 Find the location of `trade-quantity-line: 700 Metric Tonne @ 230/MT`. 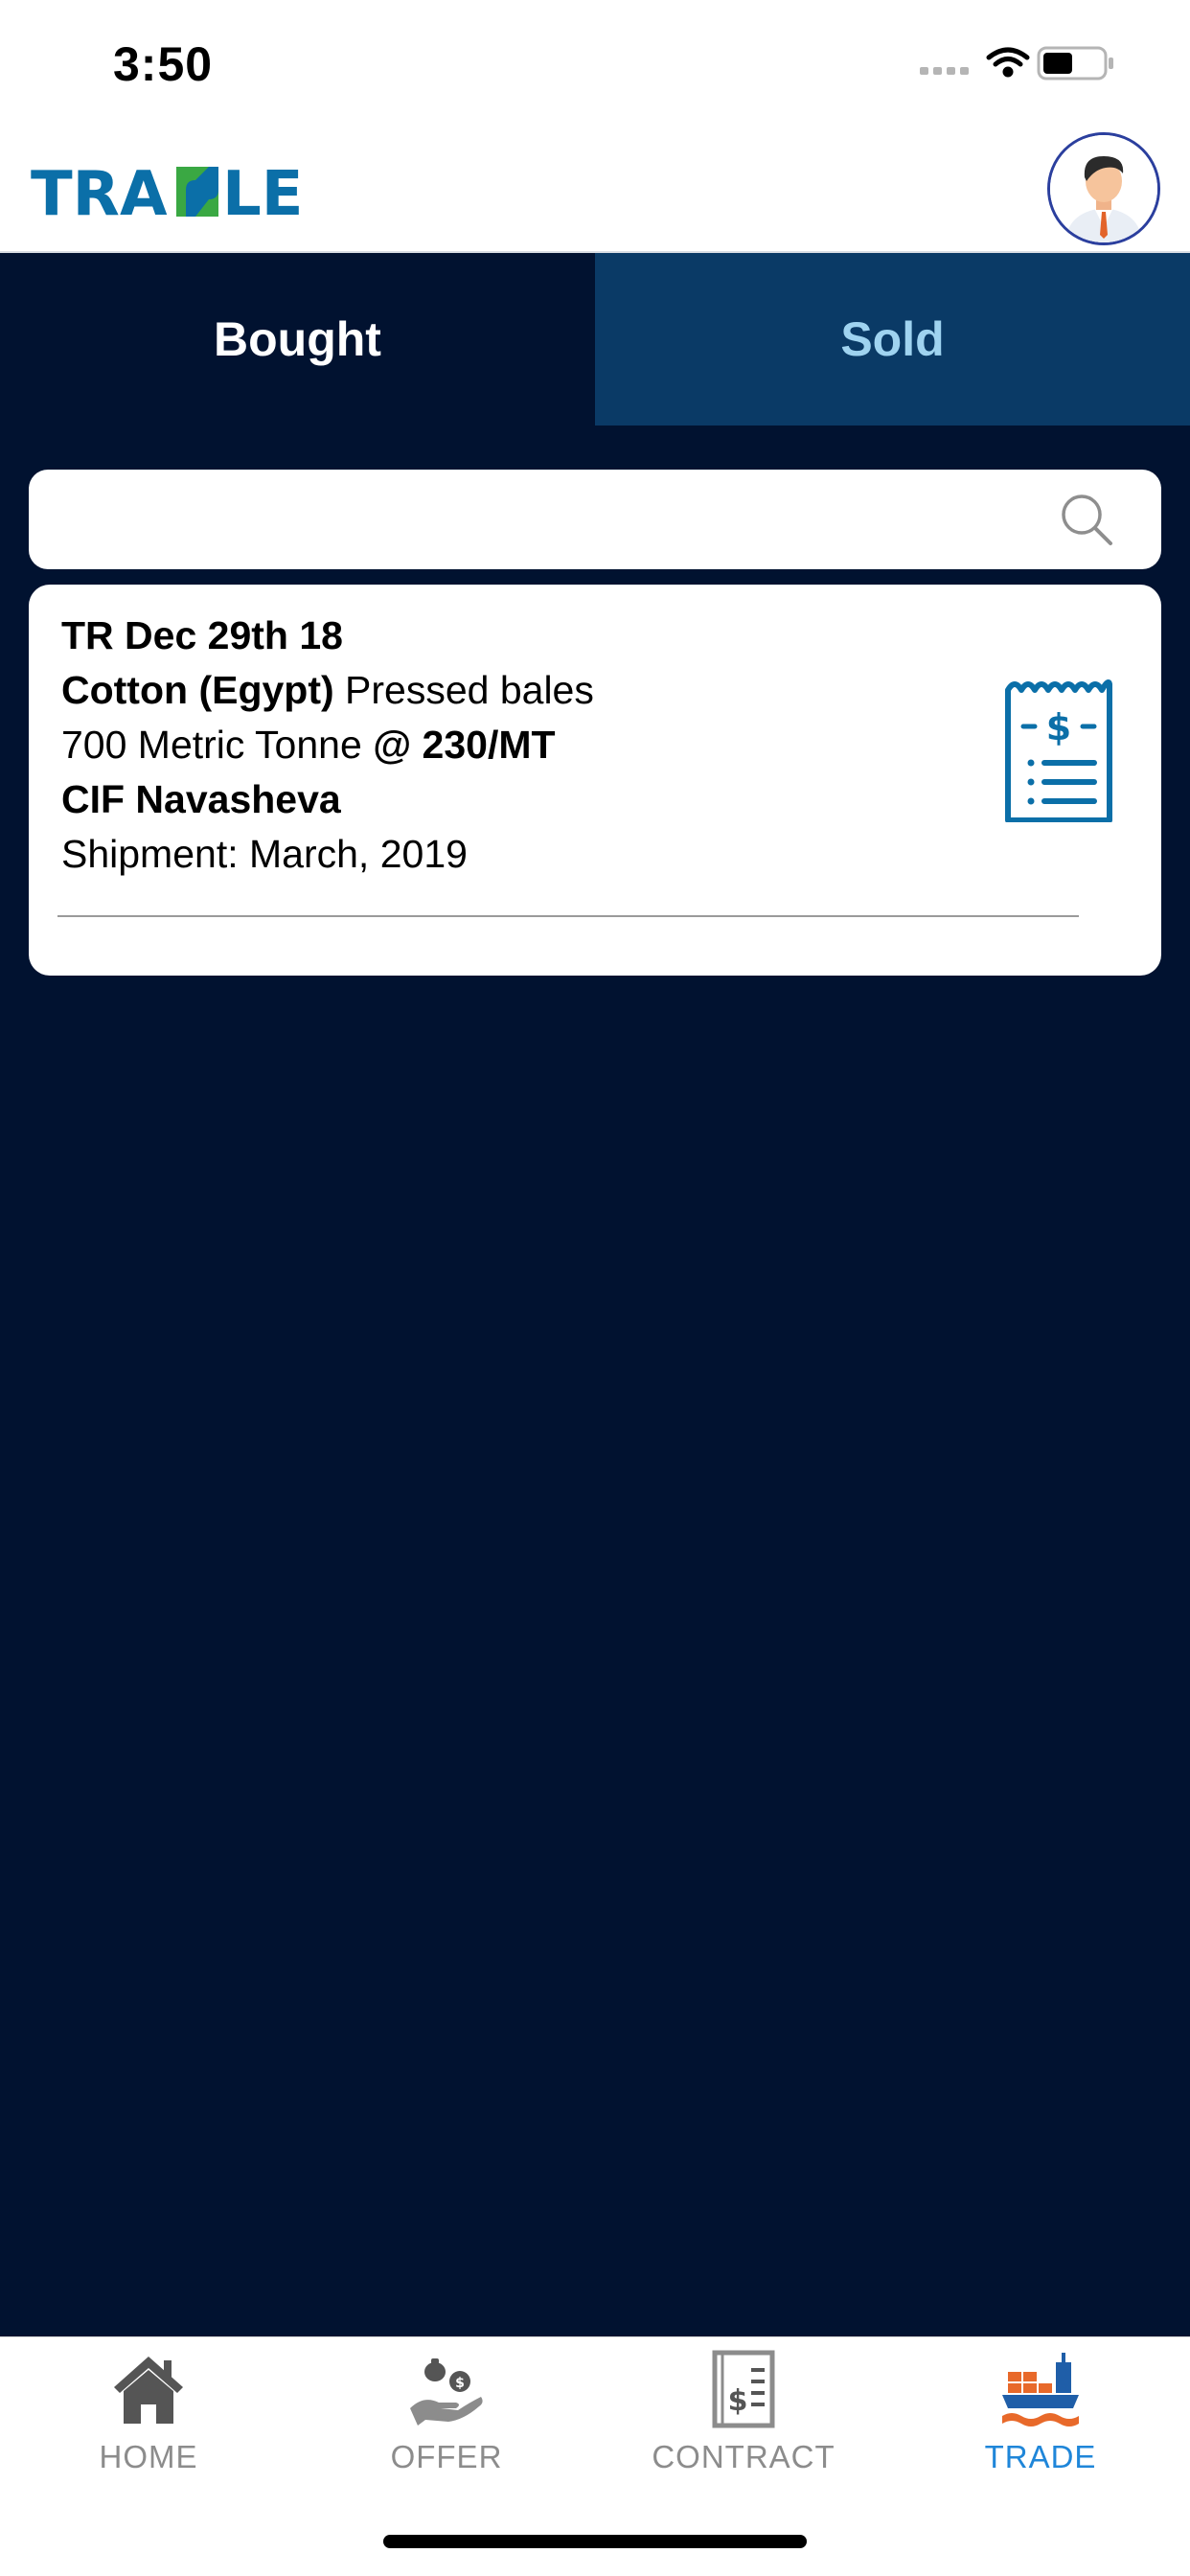

trade-quantity-line: 700 Metric Tonne @ 230/MT is located at coordinates (309, 745).